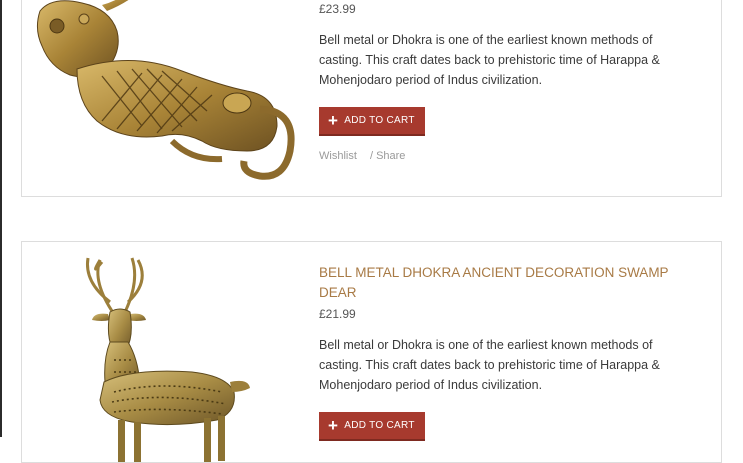 This screenshot has height=463, width=743. What do you see at coordinates (167, 359) in the screenshot?
I see `dhokra-deer-image` at bounding box center [167, 359].